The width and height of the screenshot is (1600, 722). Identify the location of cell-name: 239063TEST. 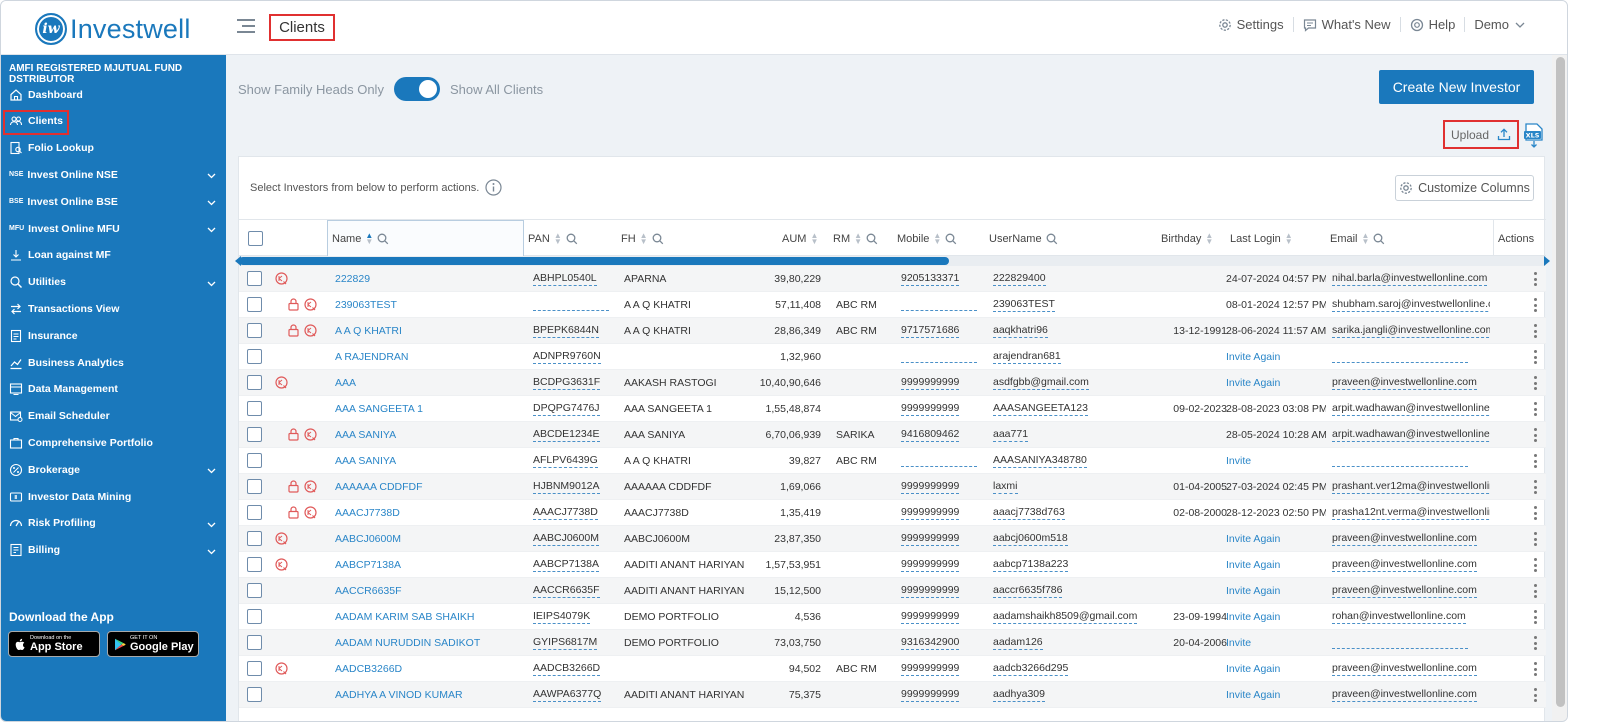
(430, 305).